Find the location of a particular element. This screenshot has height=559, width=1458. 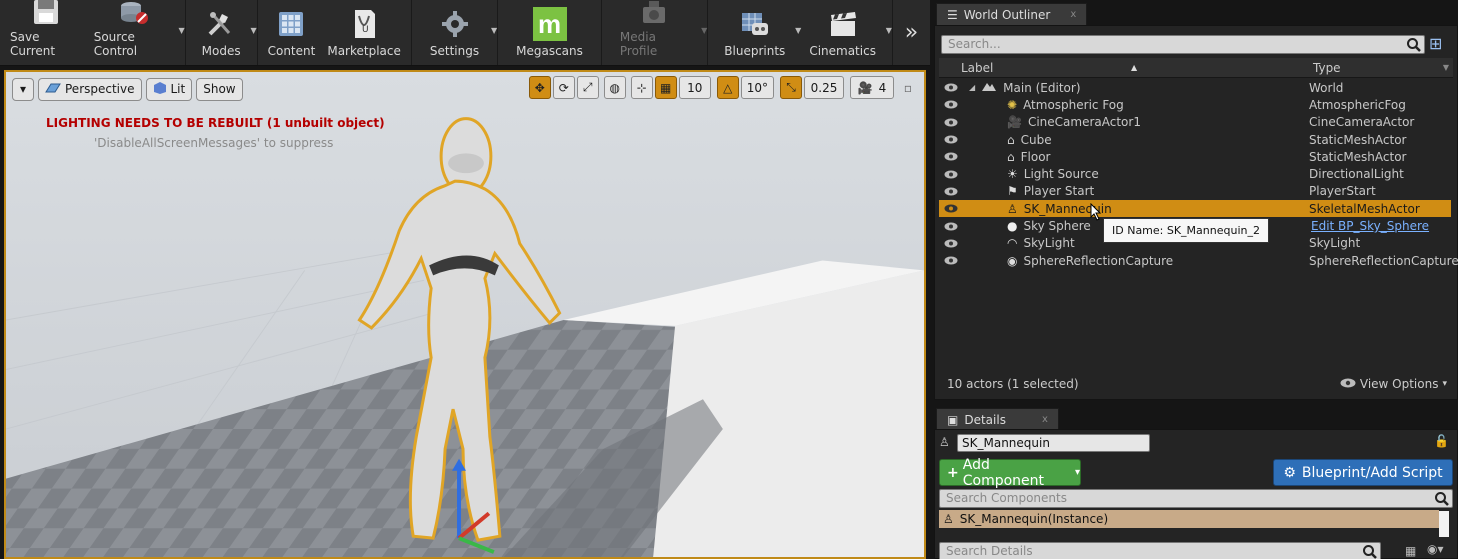

perspective-label: Perspective is located at coordinates (100, 89).